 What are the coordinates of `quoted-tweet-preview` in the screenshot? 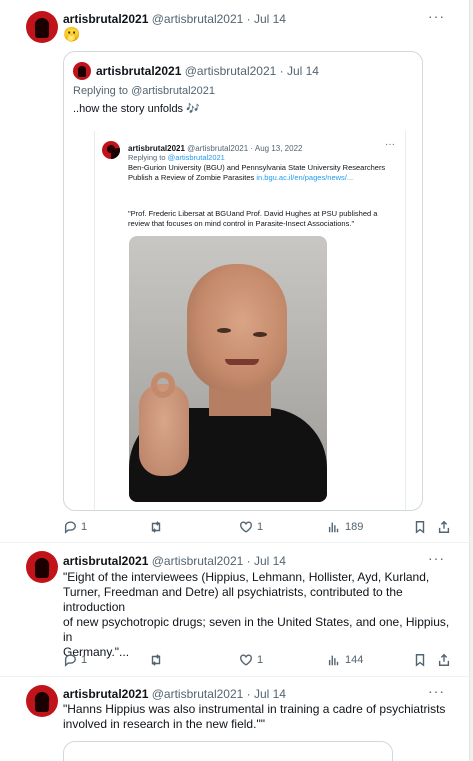 It's located at (228, 751).